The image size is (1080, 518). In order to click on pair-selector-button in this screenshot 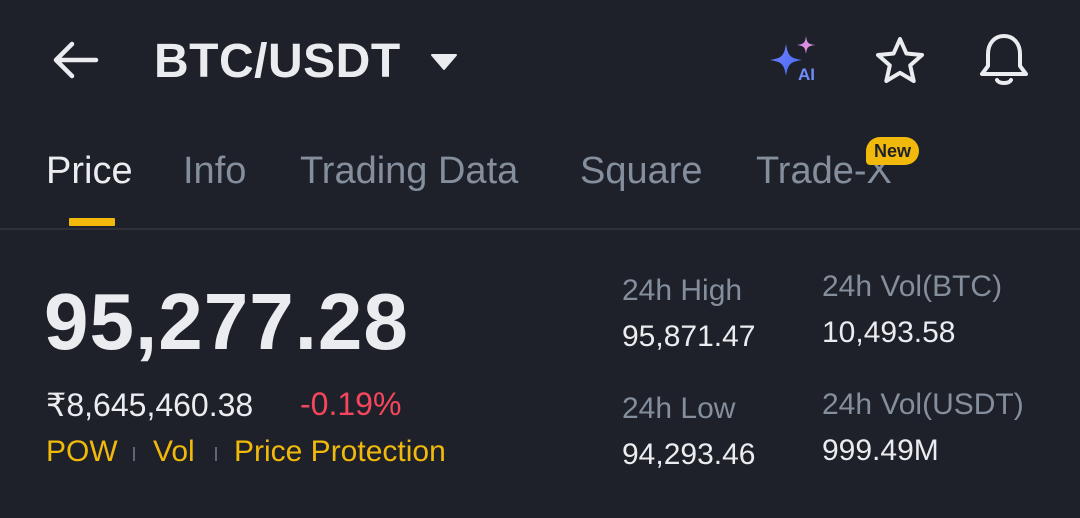, I will do `click(444, 62)`.